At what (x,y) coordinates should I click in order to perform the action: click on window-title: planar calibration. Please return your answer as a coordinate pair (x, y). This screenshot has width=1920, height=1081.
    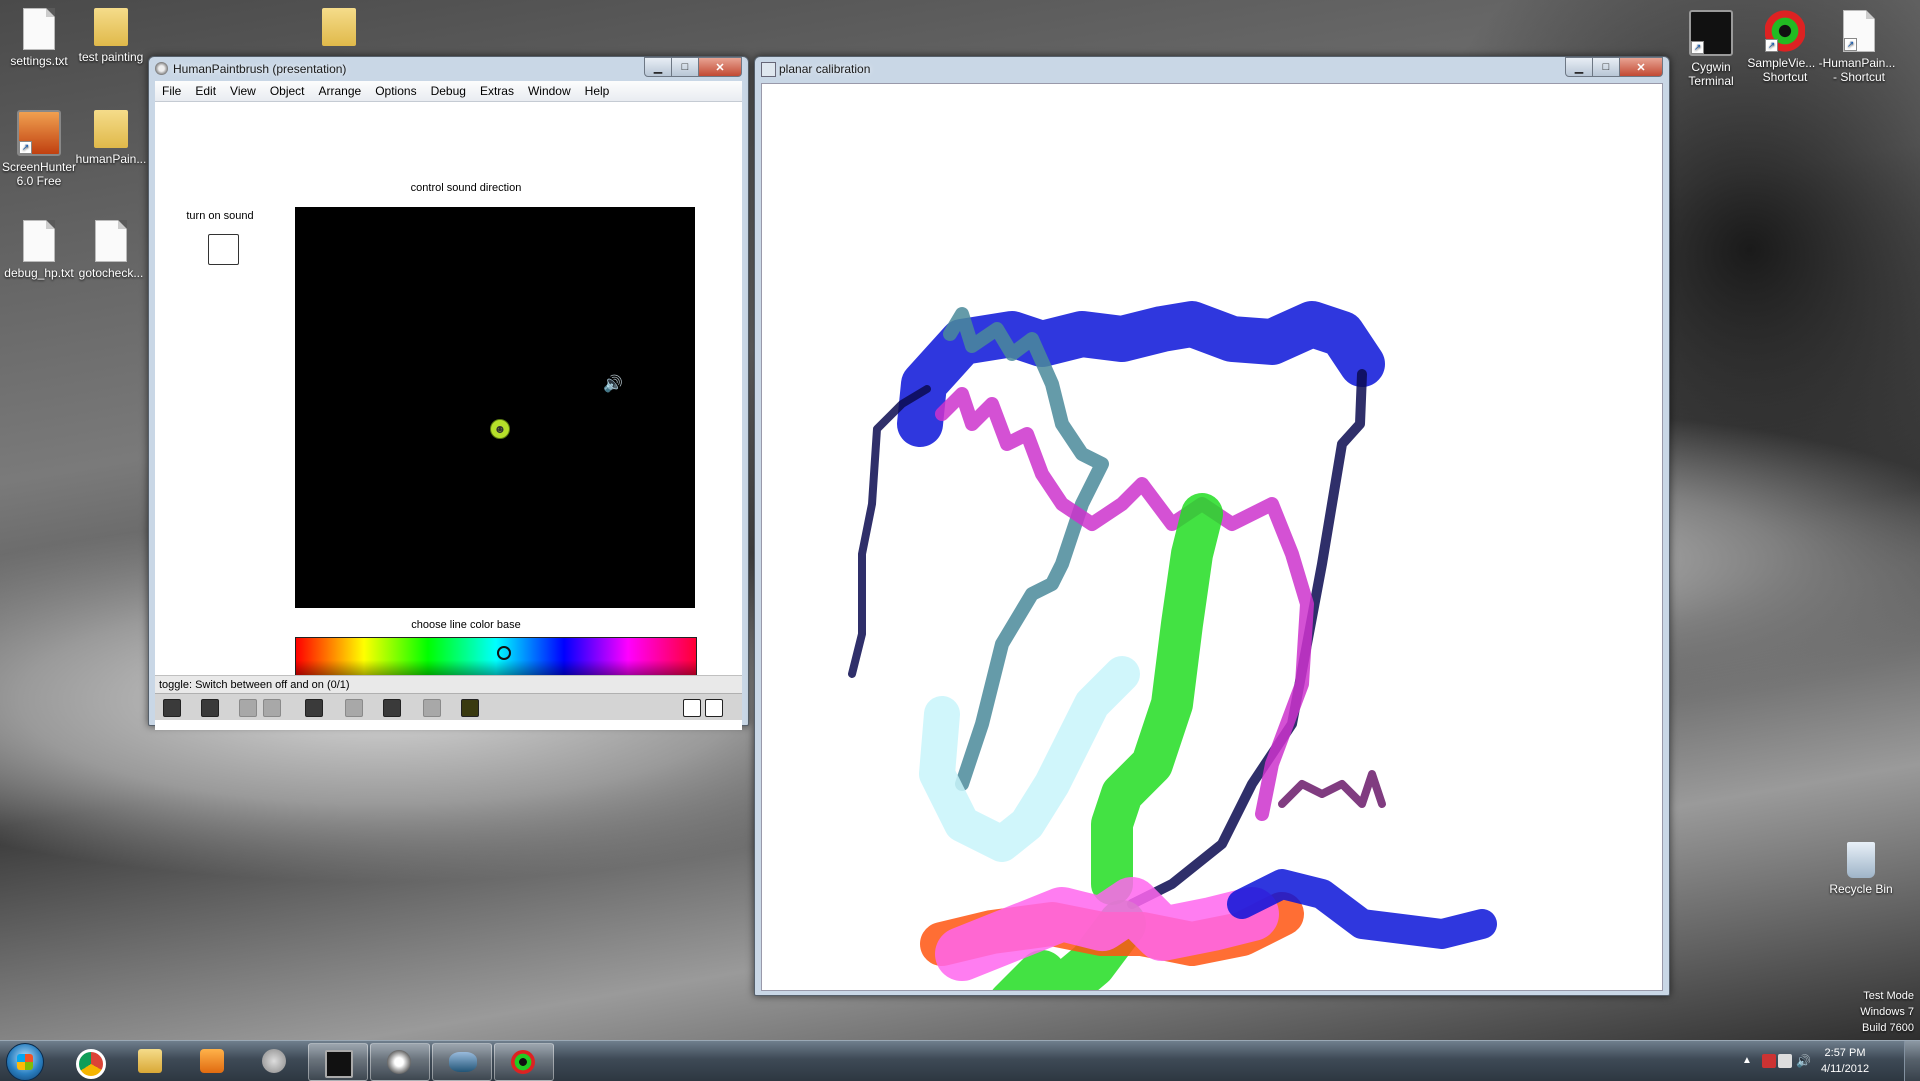
    Looking at the image, I should click on (825, 69).